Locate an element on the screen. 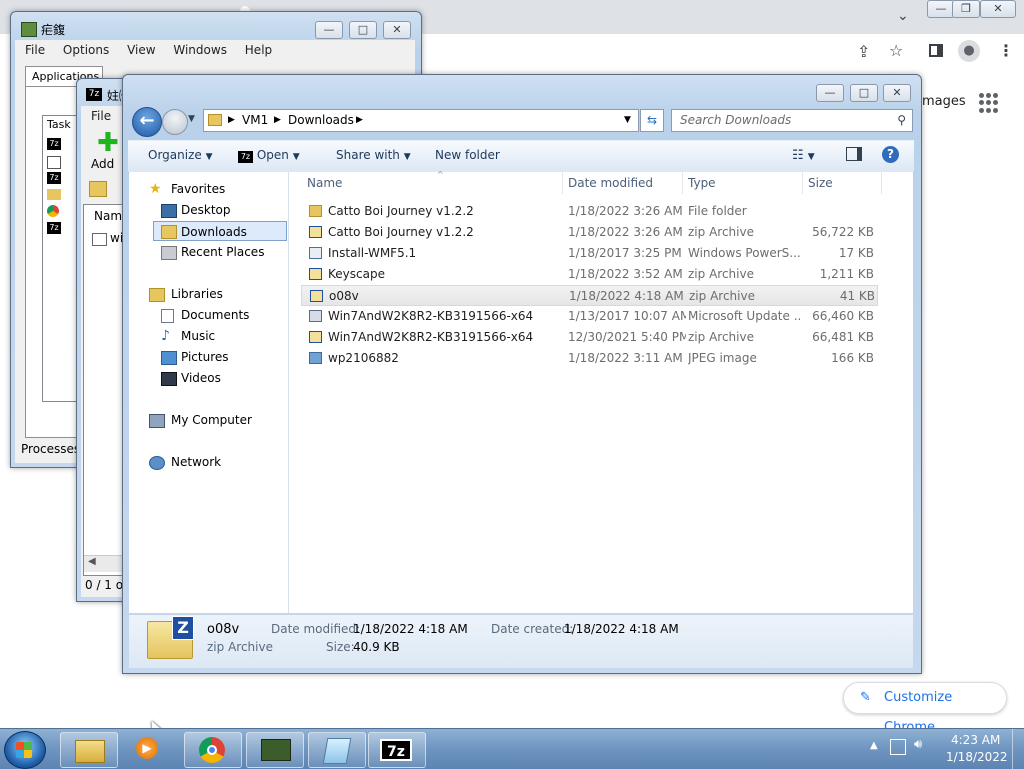 The image size is (1024, 769). nav-libraries: Libraries is located at coordinates (208, 294).